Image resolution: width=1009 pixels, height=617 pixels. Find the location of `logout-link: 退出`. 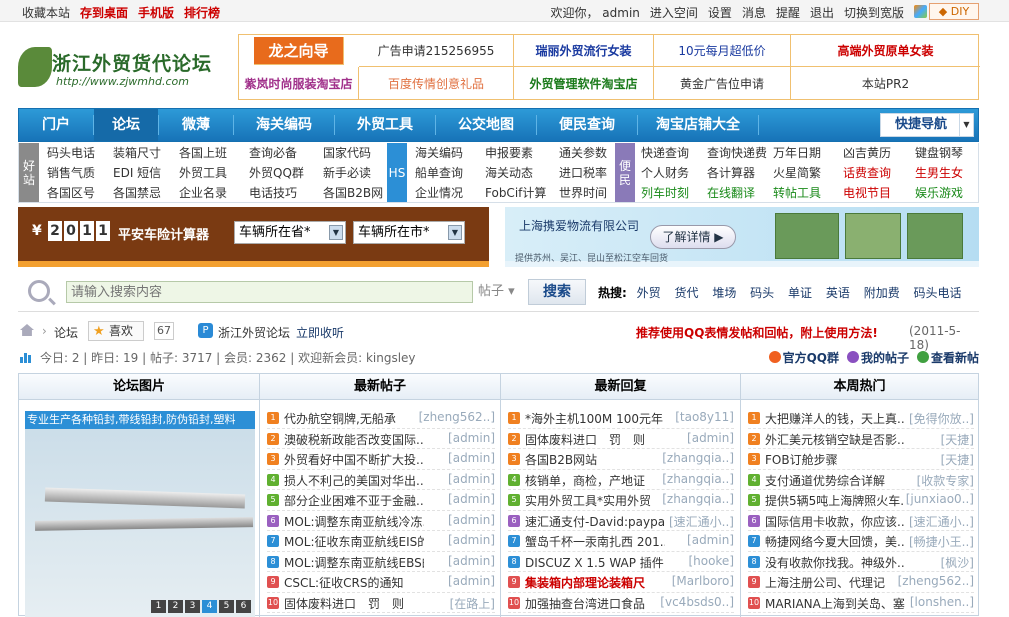

logout-link: 退出 is located at coordinates (822, 12).